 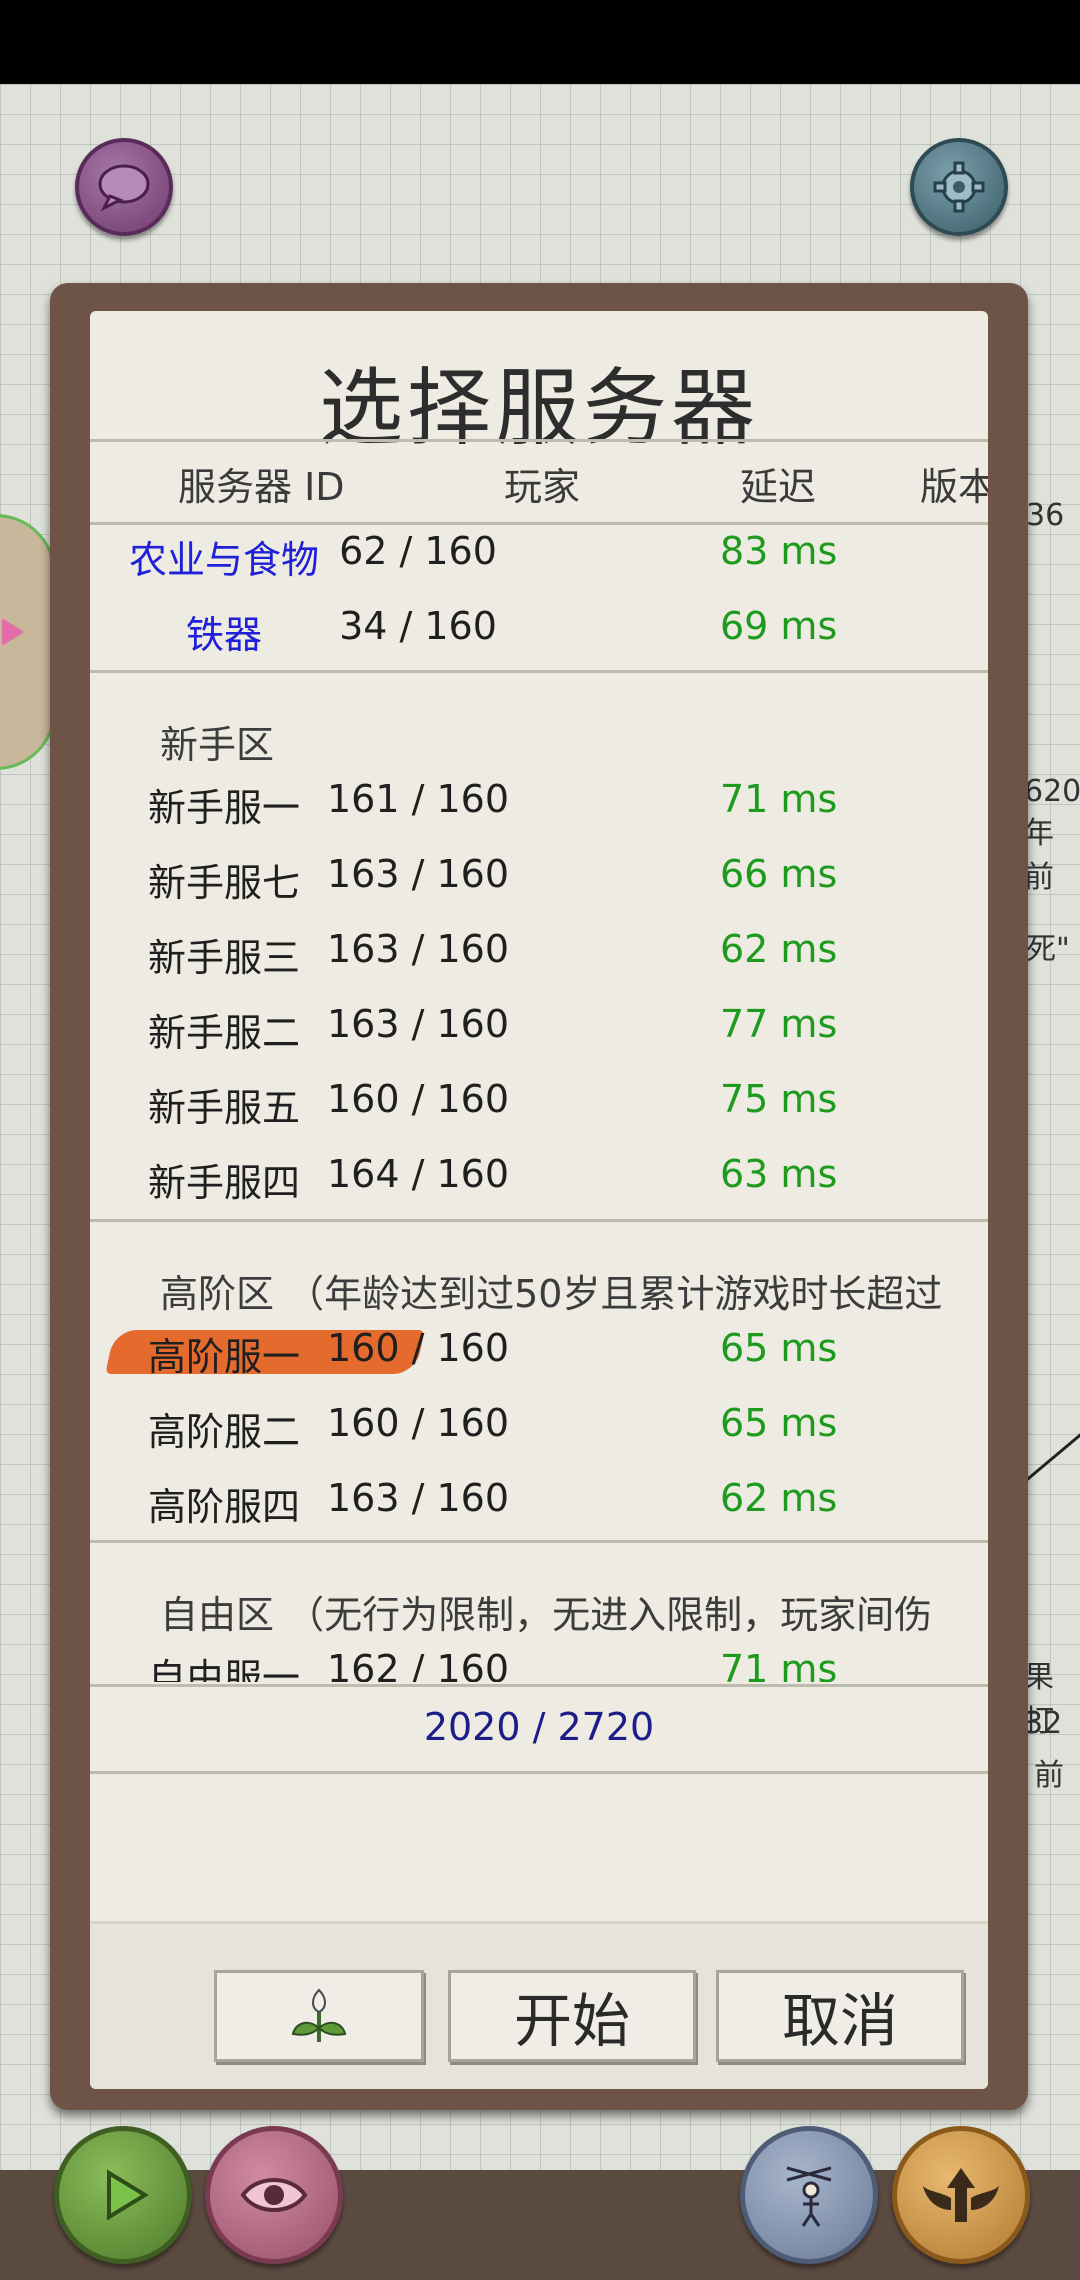 I want to click on sprout-icon, so click(x=319, y=2015).